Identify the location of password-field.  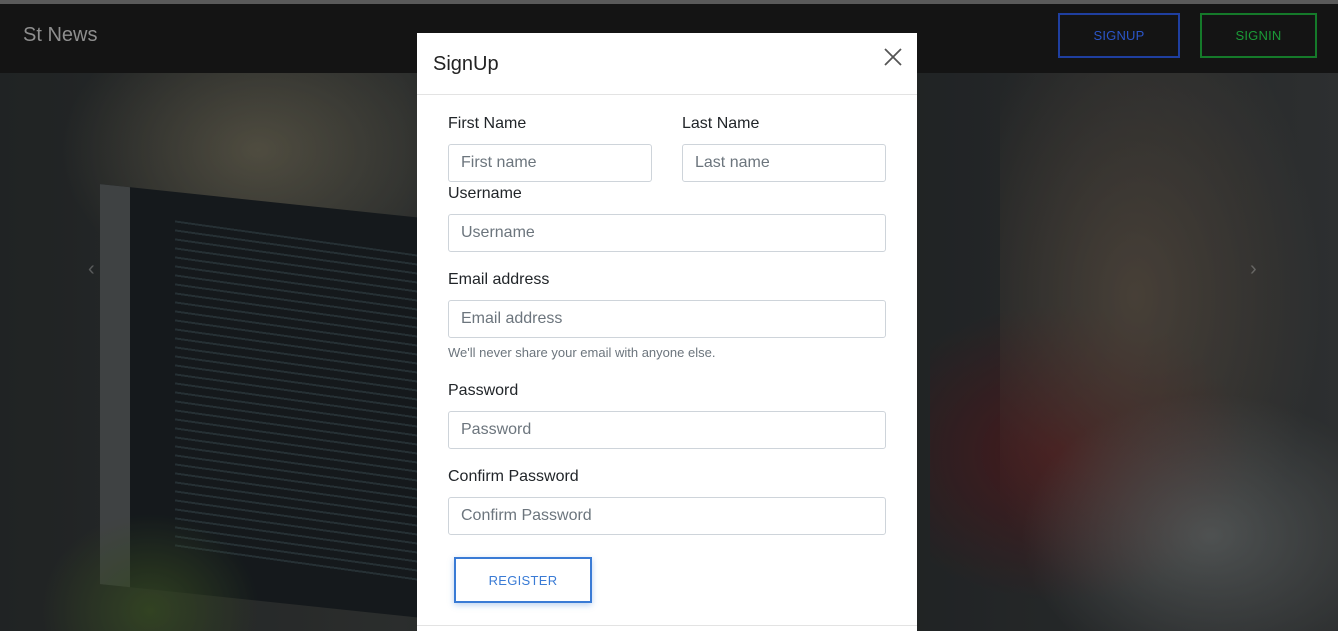
(667, 430).